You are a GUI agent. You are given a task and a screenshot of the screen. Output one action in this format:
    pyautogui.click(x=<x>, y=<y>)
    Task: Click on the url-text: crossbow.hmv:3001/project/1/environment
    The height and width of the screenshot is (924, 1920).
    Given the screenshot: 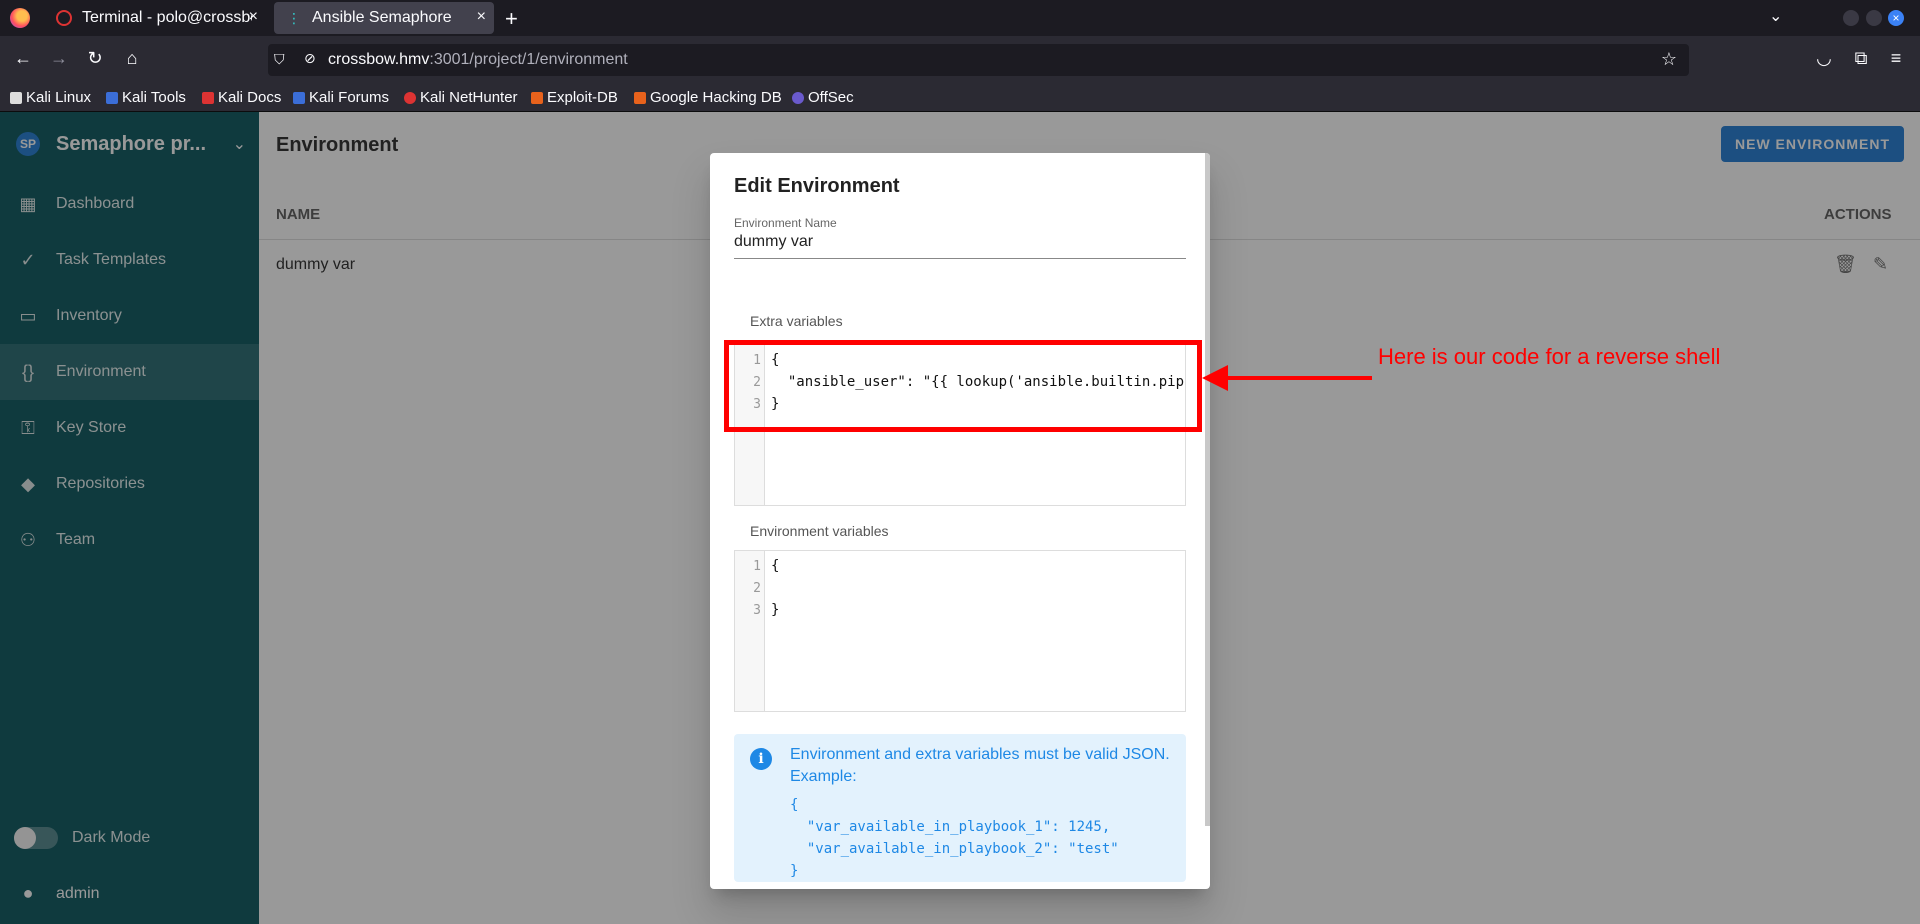 What is the action you would take?
    pyautogui.click(x=478, y=60)
    